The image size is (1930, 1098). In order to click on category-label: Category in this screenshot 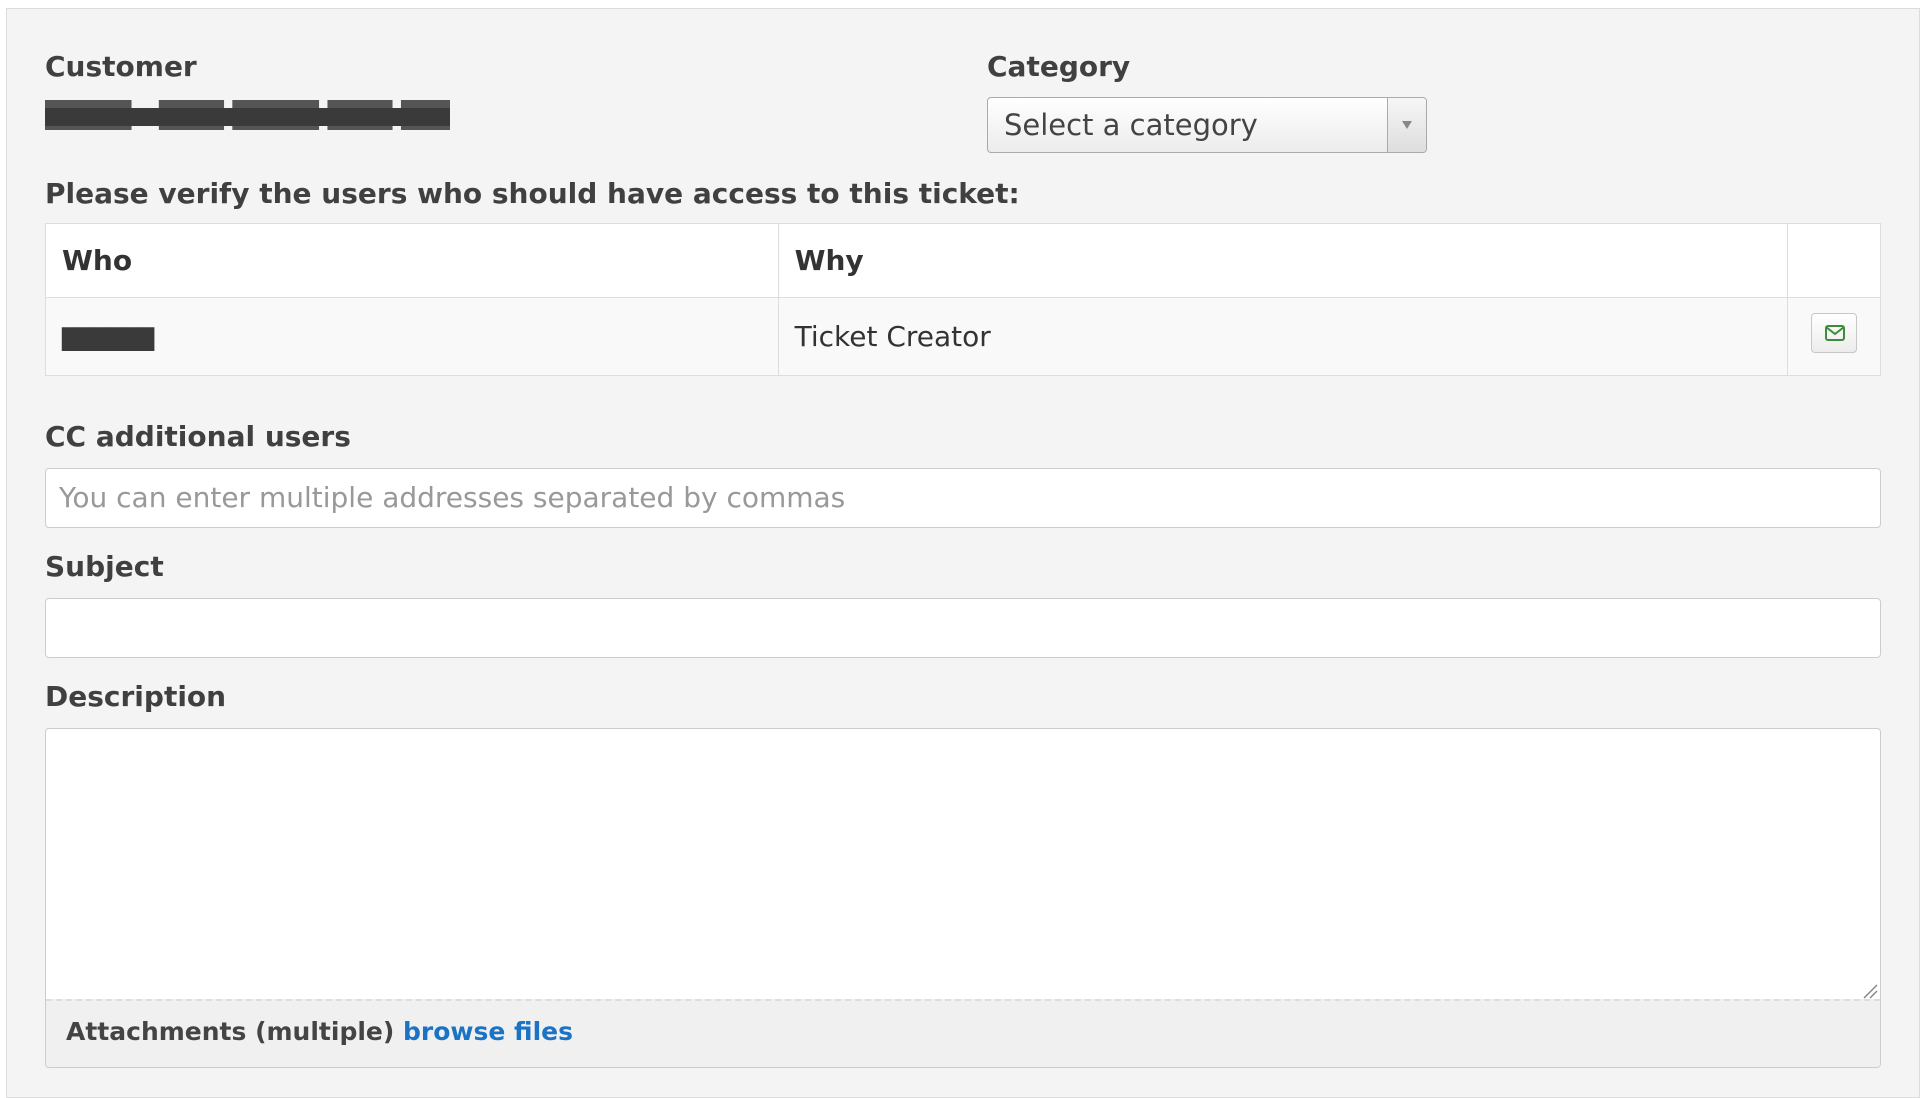, I will do `click(1059, 66)`.